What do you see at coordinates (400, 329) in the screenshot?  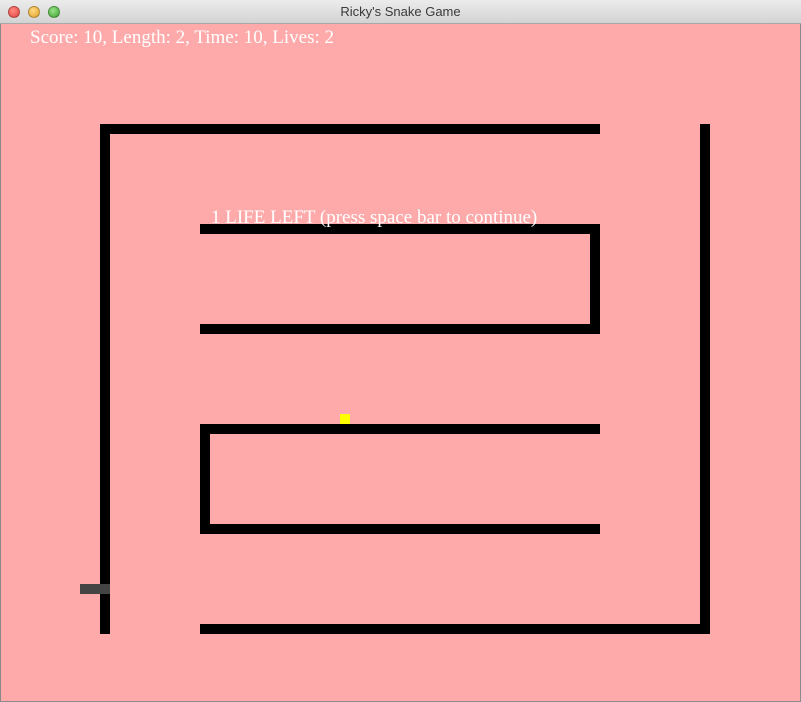 I see `wall-upper-bottom` at bounding box center [400, 329].